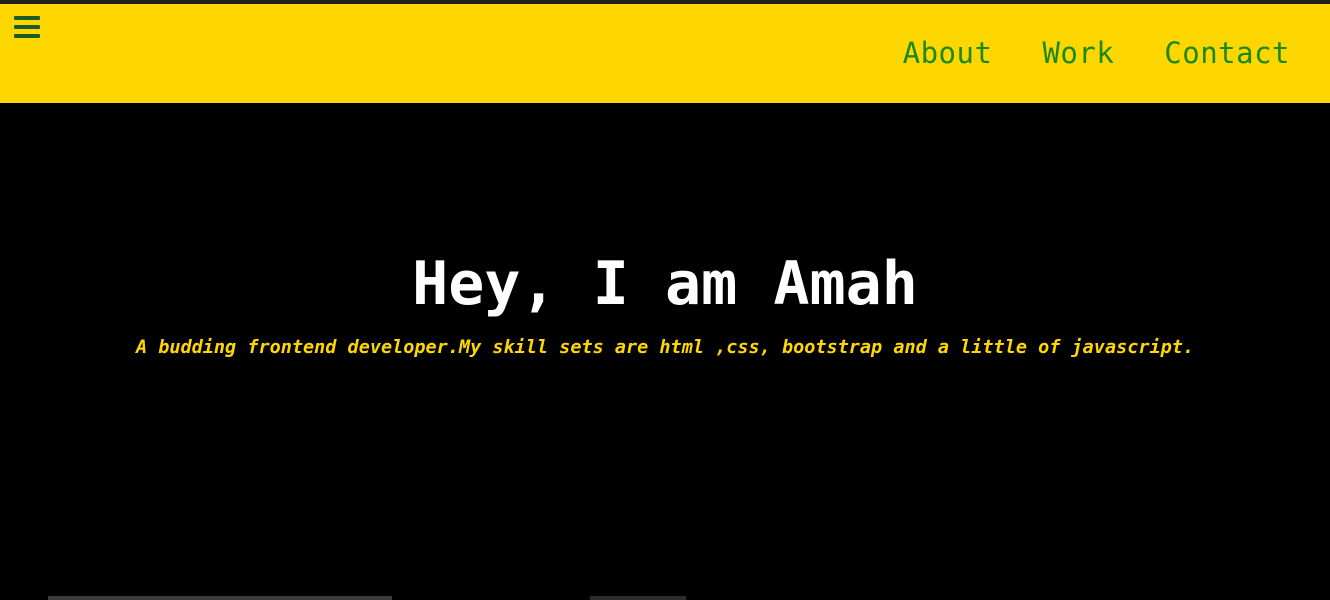 Image resolution: width=1330 pixels, height=600 pixels. Describe the element at coordinates (1078, 53) in the screenshot. I see `nav-link-work: Work` at that location.